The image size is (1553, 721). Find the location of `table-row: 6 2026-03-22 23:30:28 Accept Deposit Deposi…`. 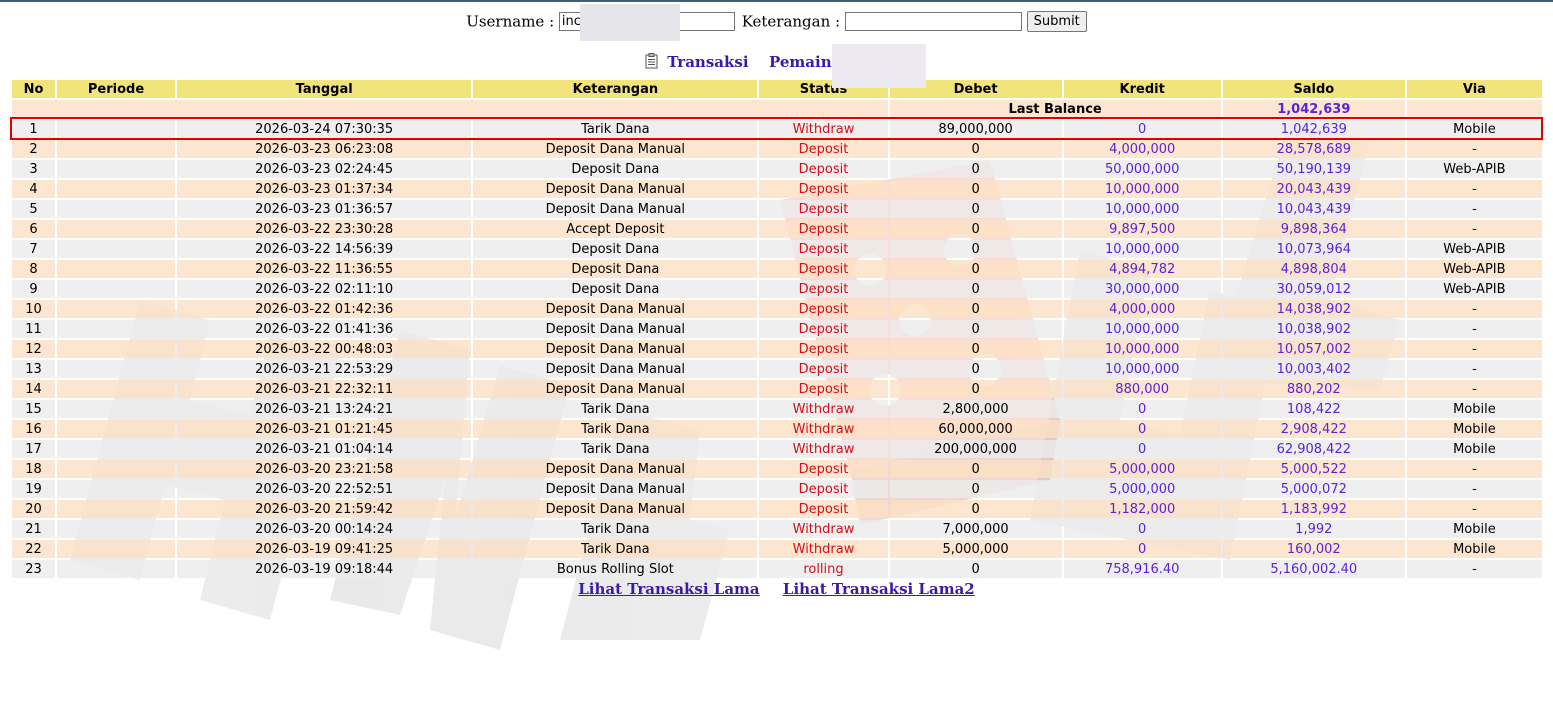

table-row: 6 2026-03-22 23:30:28 Accept Deposit Deposi… is located at coordinates (777, 229).